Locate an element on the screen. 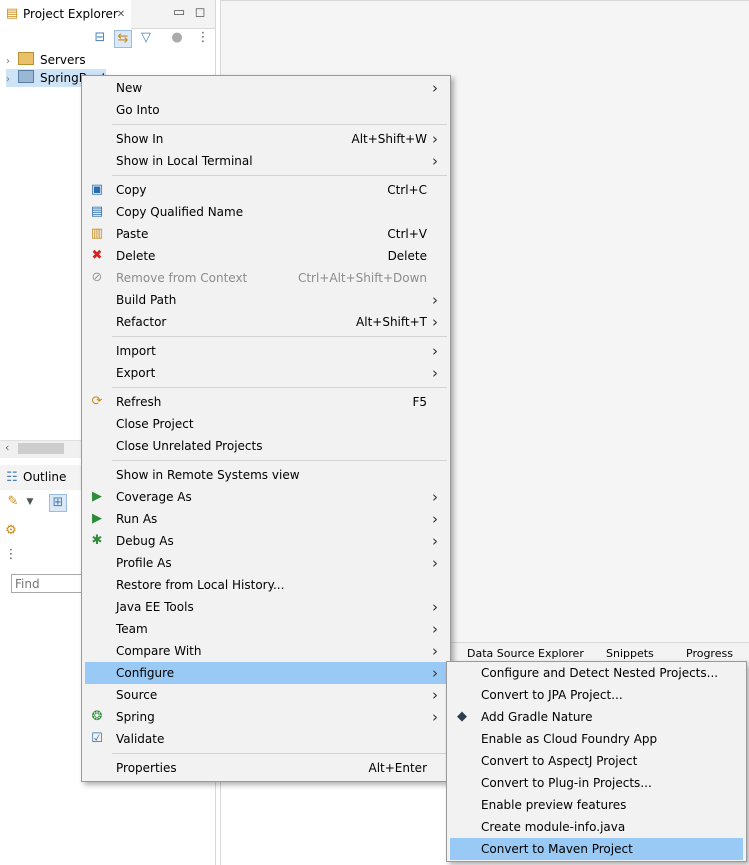 The height and width of the screenshot is (865, 749). menu-item-label: Copy Qualified Name is located at coordinates (180, 212).